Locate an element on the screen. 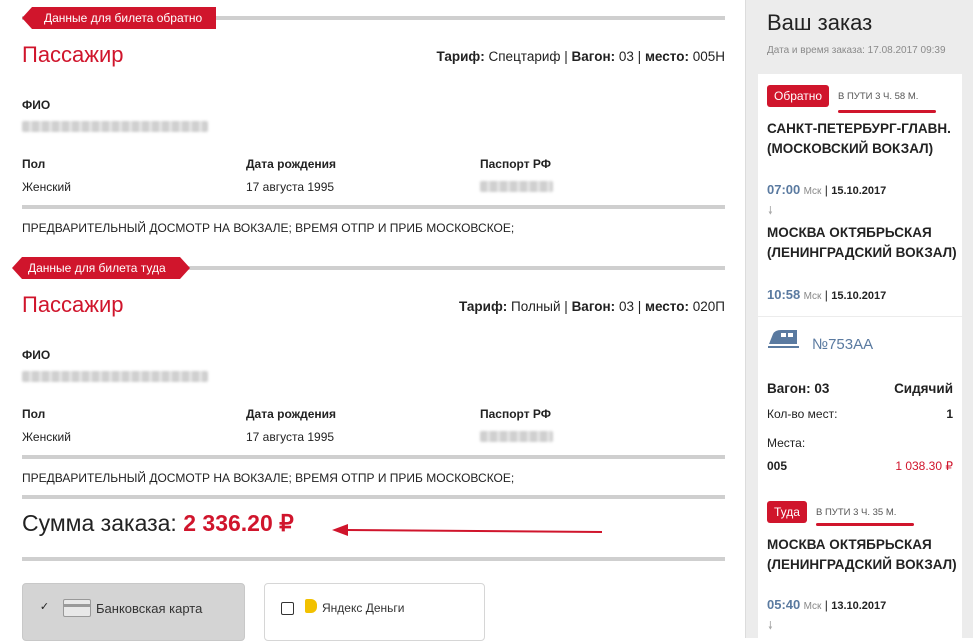  payment-option-card: ✓ Банковская карта is located at coordinates (133, 612).